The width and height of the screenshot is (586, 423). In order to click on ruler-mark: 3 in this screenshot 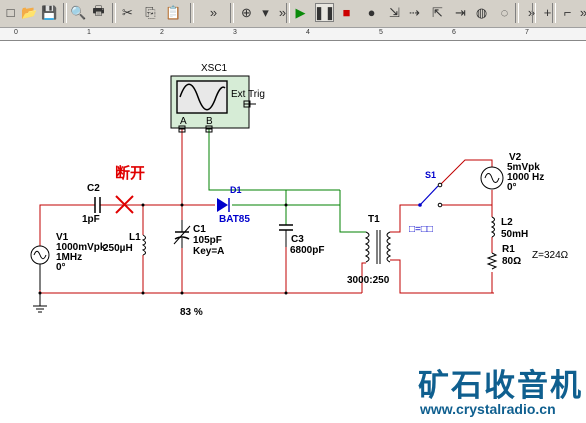, I will do `click(235, 32)`.